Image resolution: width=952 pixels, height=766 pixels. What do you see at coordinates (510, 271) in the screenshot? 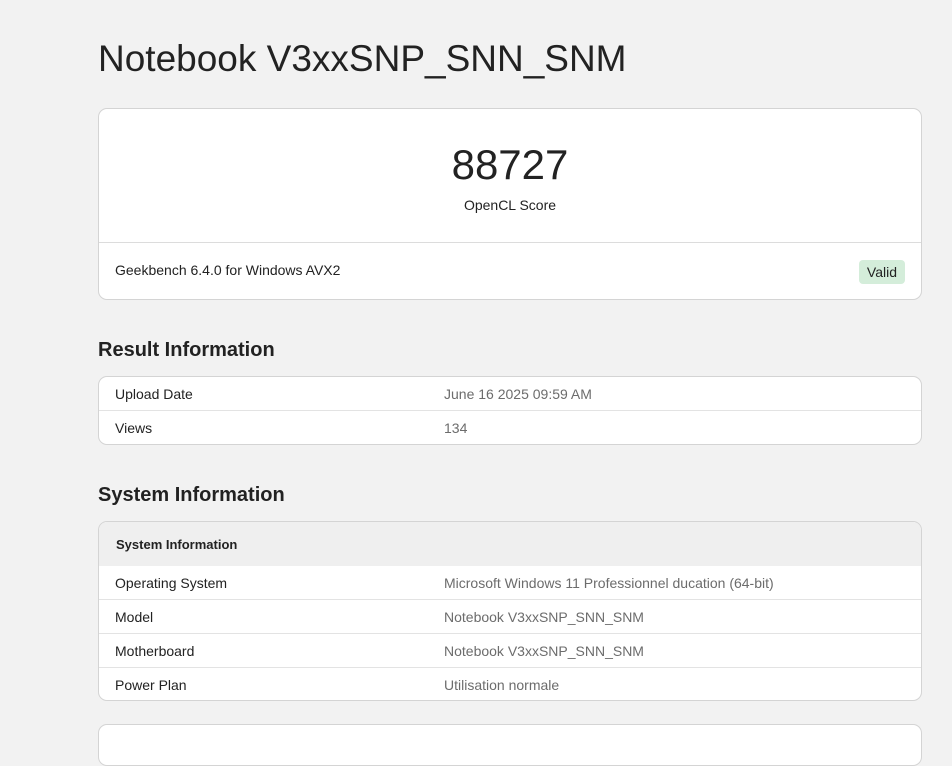
I see `benchmark-version-row: Geekbench 6.4.0 for Windows AVX2 Valid` at bounding box center [510, 271].